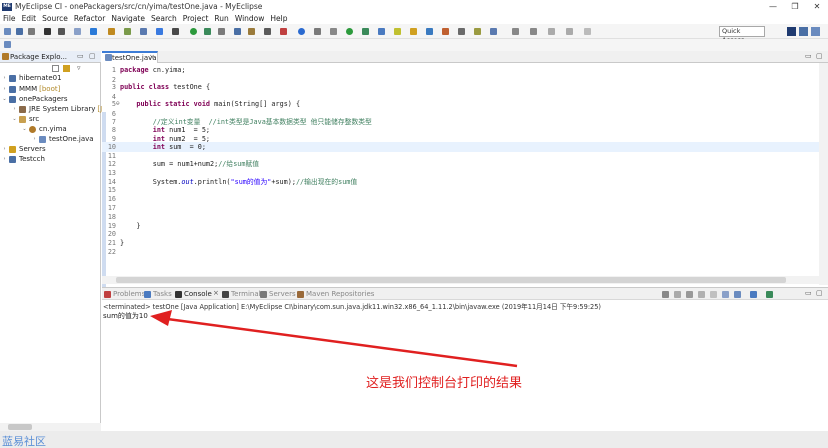  I want to click on watermark: 蓝易社区, so click(24, 441).